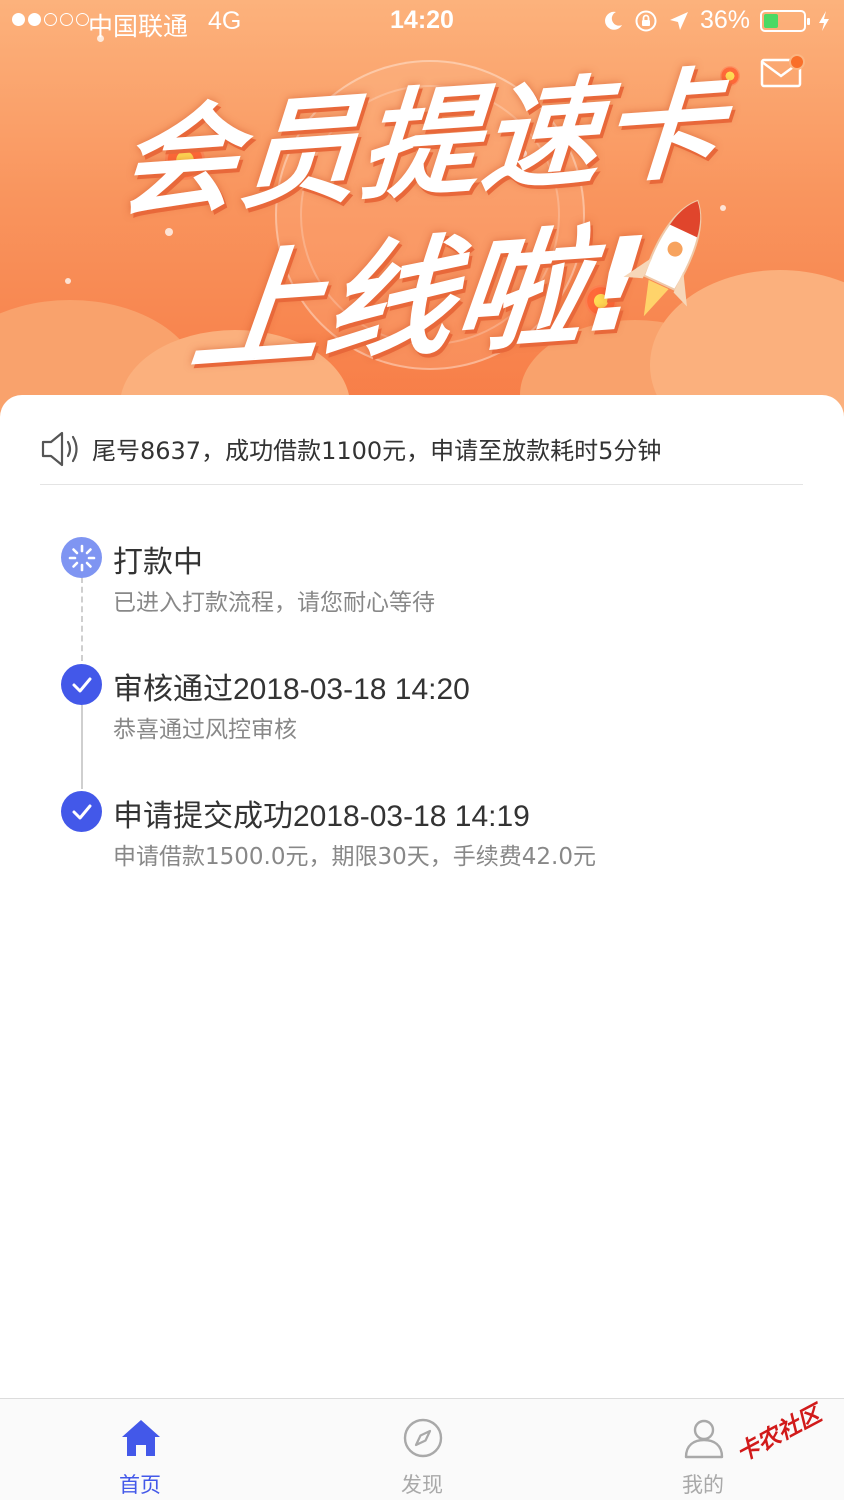 The height and width of the screenshot is (1500, 844). What do you see at coordinates (140, 1485) in the screenshot?
I see `tab-home-label: 首页` at bounding box center [140, 1485].